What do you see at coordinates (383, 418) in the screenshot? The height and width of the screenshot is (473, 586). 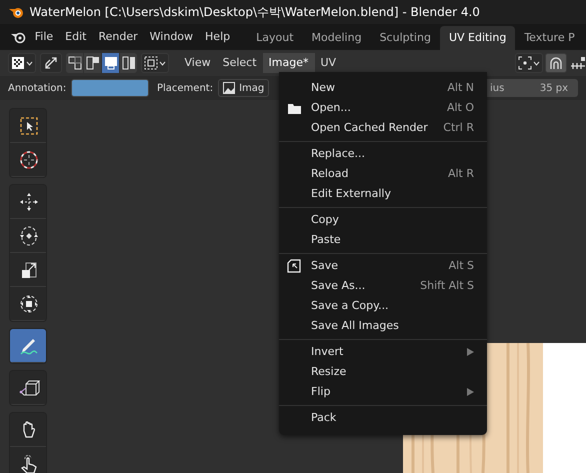 I see `menu-item: Pack` at bounding box center [383, 418].